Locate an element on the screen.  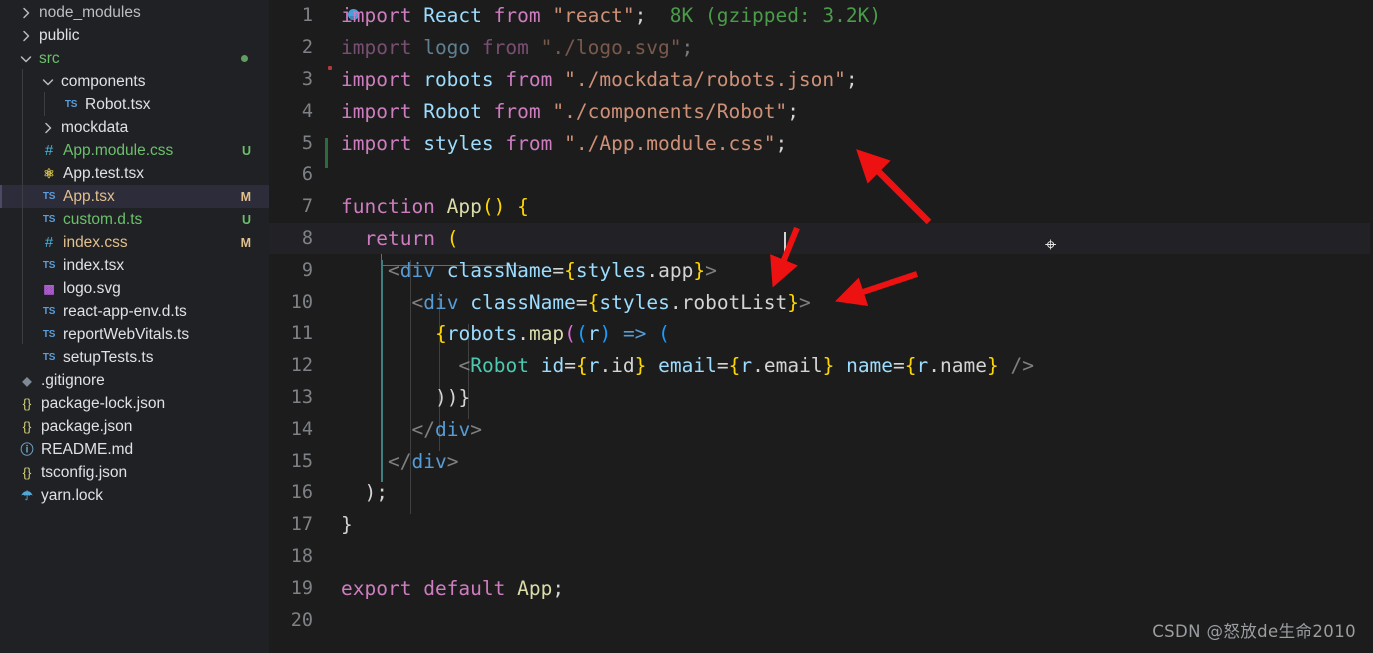
code-line-text: import styles from "./App.module.css"; is located at coordinates (564, 143).